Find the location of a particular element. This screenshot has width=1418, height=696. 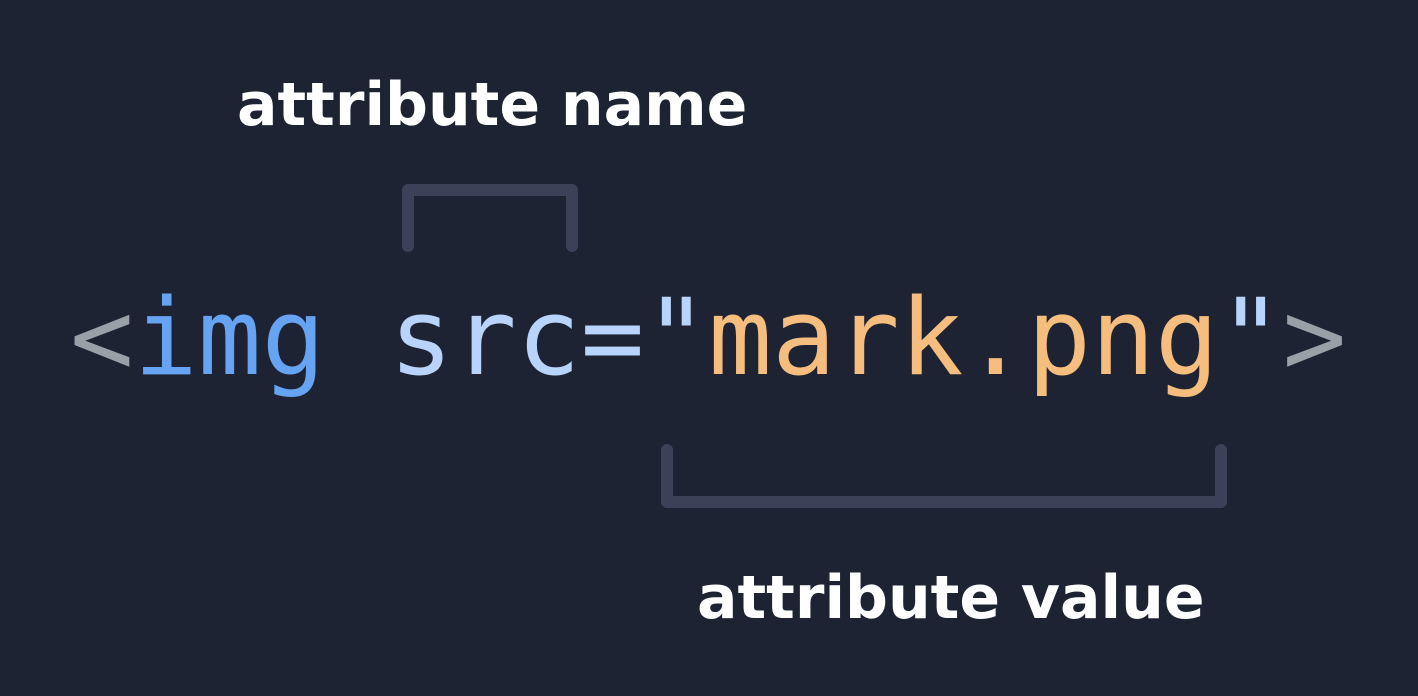

attribute-name-label: attribute name is located at coordinates (492, 105).